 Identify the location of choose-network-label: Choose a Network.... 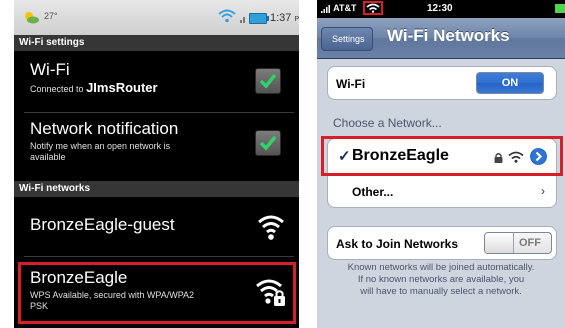
(387, 123).